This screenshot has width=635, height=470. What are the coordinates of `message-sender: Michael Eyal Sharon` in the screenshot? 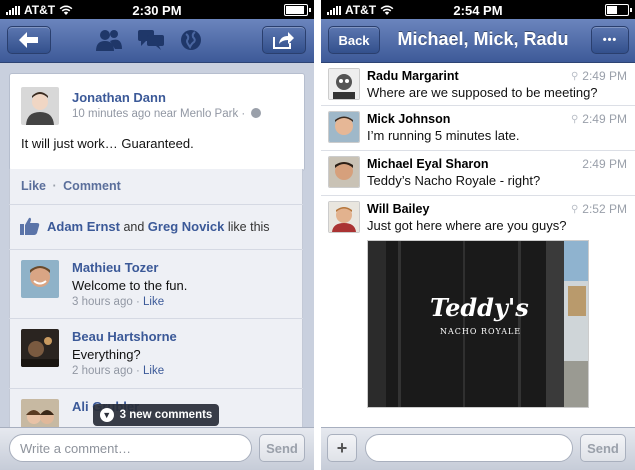 It's located at (428, 164).